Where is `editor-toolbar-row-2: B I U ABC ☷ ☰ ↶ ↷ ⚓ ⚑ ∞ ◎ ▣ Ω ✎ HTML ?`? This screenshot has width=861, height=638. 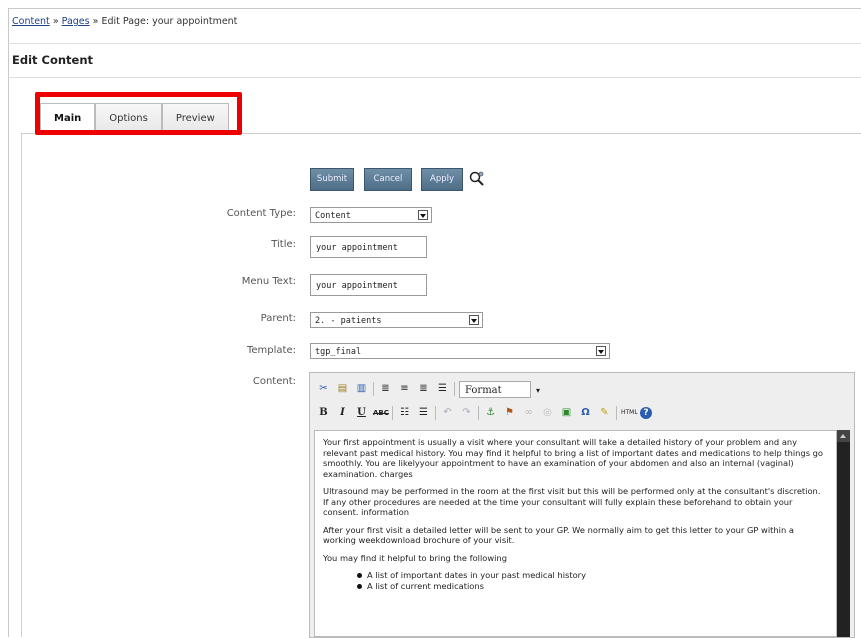
editor-toolbar-row-2: B I U ABC ☷ ☰ ↶ ↷ ⚓ ⚑ ∞ ◎ ▣ Ω ✎ HTML ? is located at coordinates (486, 413).